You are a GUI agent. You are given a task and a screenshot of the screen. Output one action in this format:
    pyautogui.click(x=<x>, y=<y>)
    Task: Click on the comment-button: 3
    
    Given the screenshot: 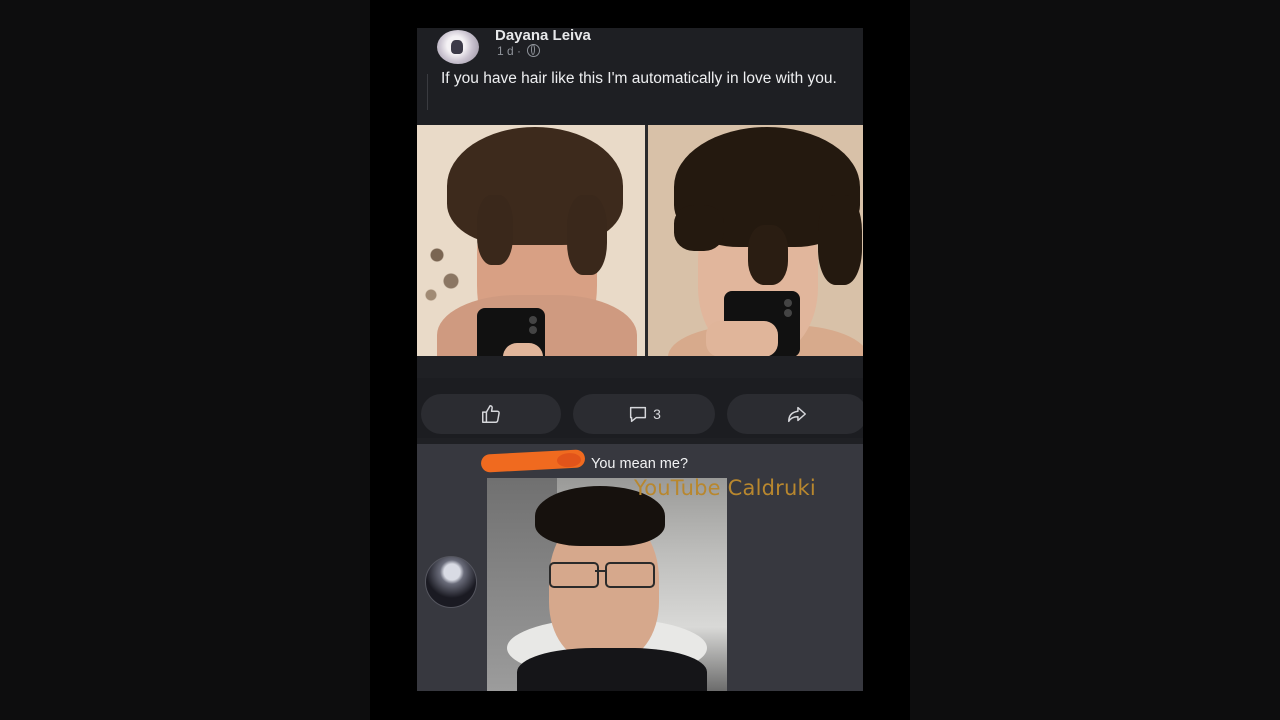 What is the action you would take?
    pyautogui.click(x=644, y=414)
    